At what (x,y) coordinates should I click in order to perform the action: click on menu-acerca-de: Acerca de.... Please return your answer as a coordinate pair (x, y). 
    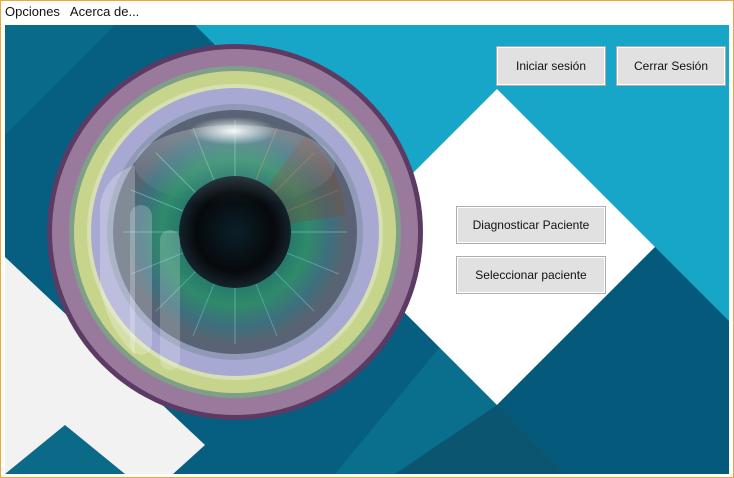
    Looking at the image, I should click on (104, 12).